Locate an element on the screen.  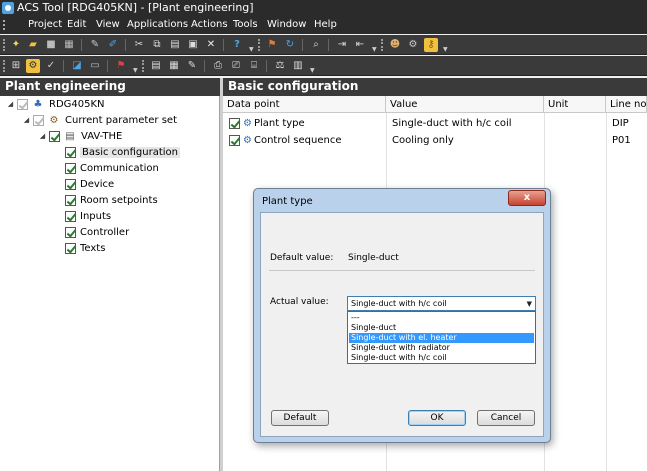
menu-view: View is located at coordinates (108, 24).